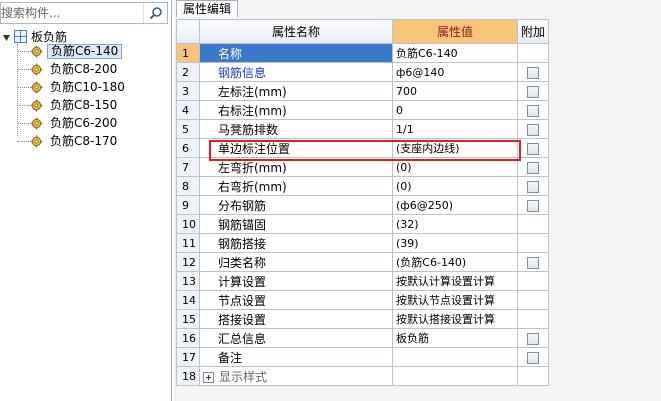  Describe the element at coordinates (455, 148) in the screenshot. I see `property-value: (支座内边线)` at that location.